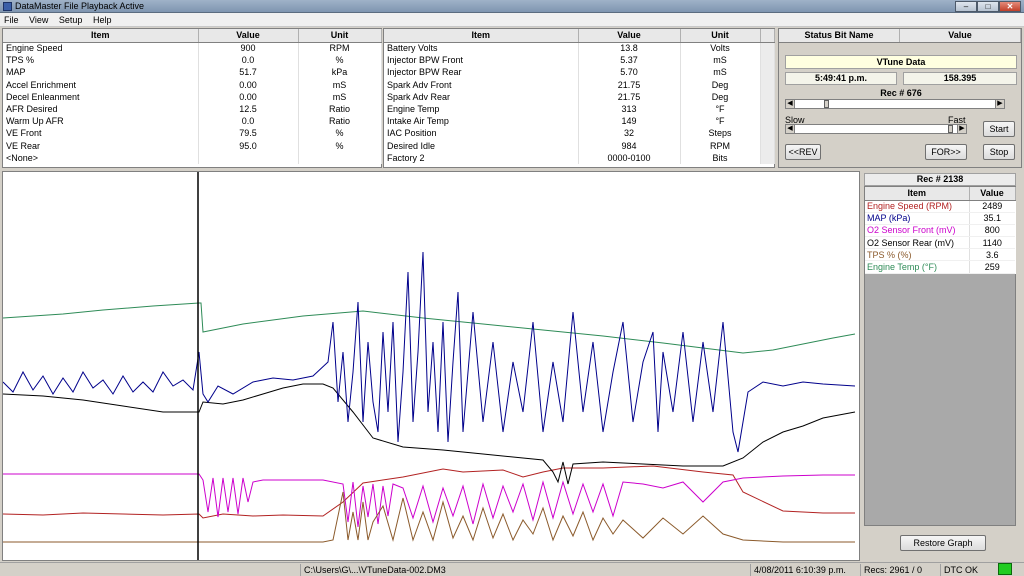  I want to click on table-row: Accel Enrichment 0.00 mS, so click(192, 84).